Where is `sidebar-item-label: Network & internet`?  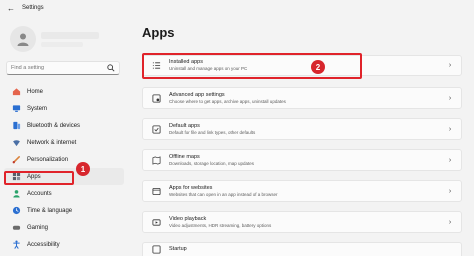 sidebar-item-label: Network & internet is located at coordinates (52, 142).